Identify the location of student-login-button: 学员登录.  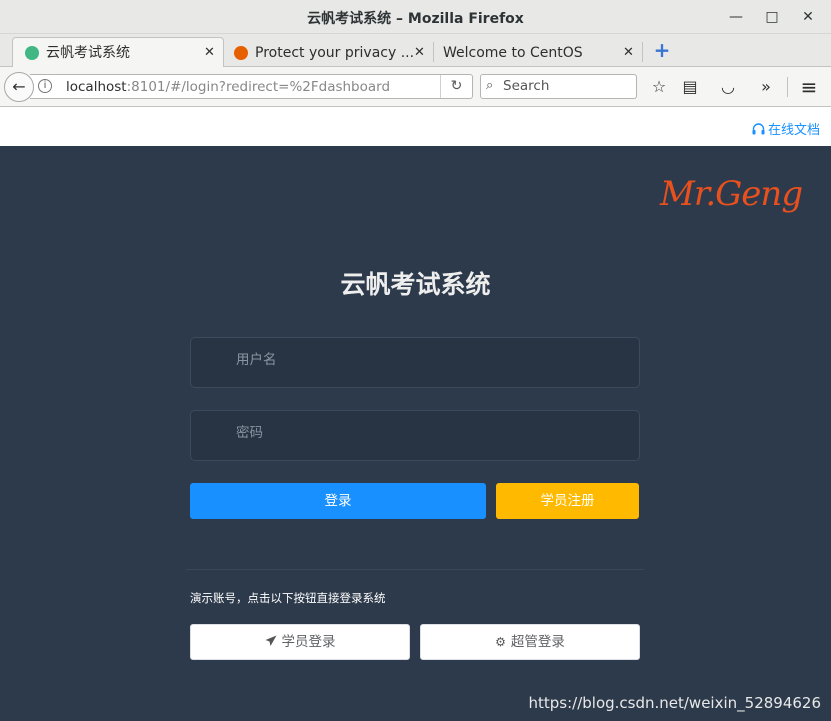
(300, 642).